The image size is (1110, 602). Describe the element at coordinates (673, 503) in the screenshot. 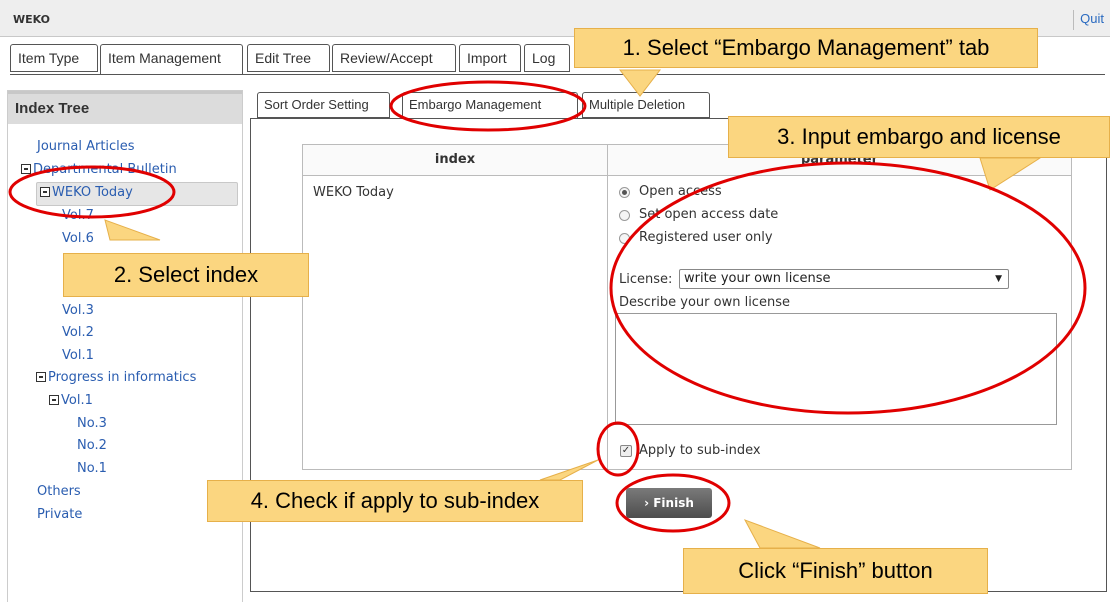

I see `finish-label: Finish` at that location.